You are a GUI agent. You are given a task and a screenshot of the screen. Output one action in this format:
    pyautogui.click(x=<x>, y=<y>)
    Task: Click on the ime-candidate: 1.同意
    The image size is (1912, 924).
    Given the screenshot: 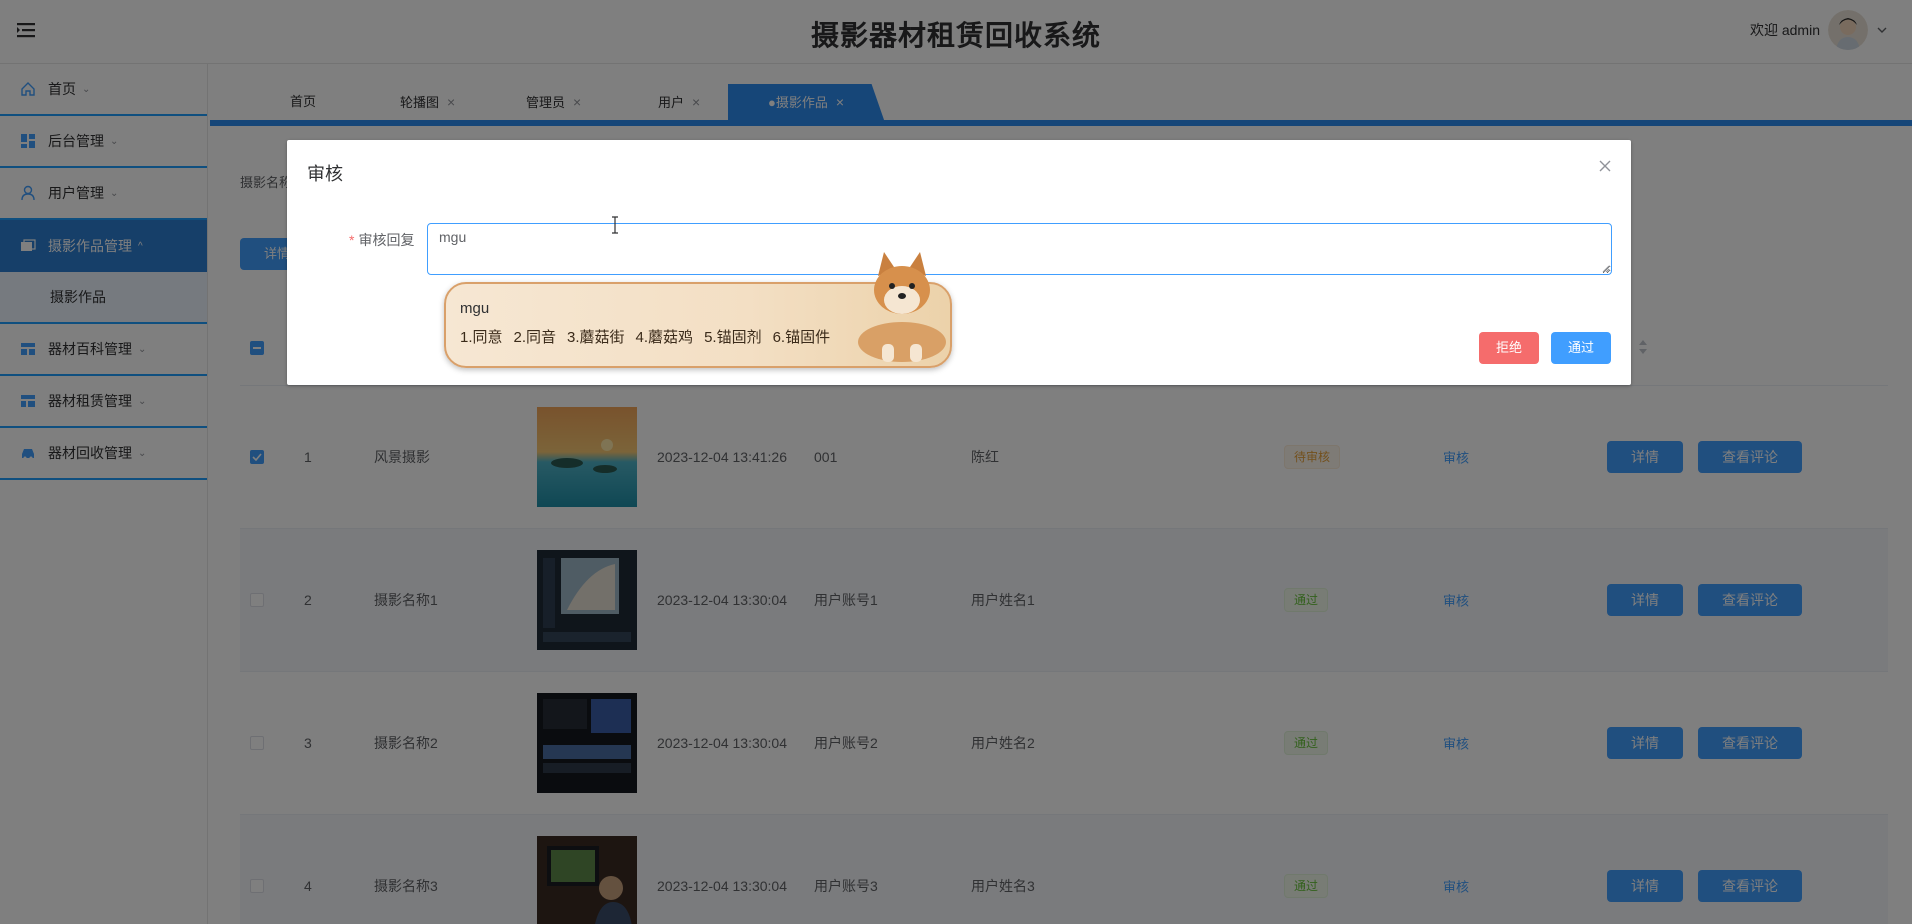 What is the action you would take?
    pyautogui.click(x=481, y=336)
    